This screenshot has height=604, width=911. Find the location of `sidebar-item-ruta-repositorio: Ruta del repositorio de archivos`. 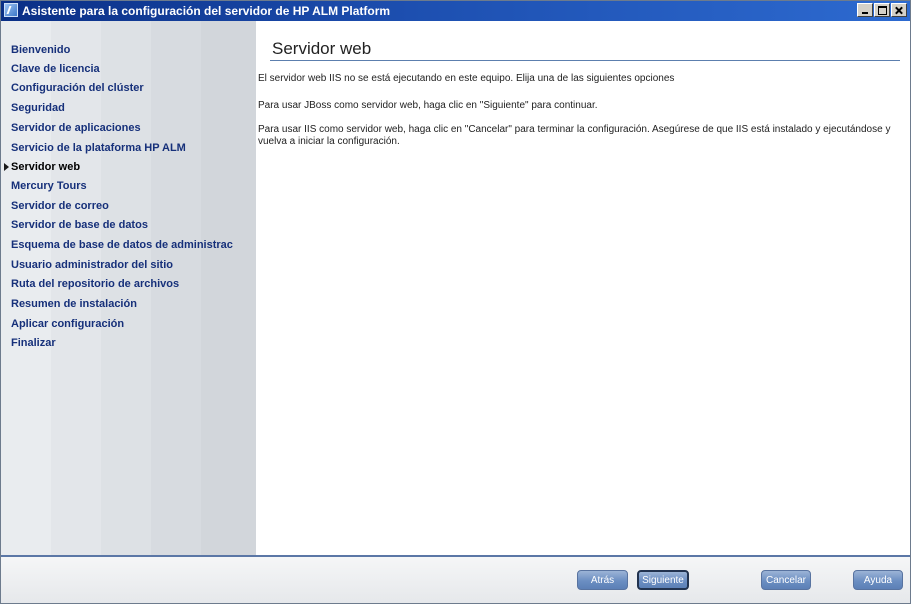

sidebar-item-ruta-repositorio: Ruta del repositorio de archivos is located at coordinates (95, 284).